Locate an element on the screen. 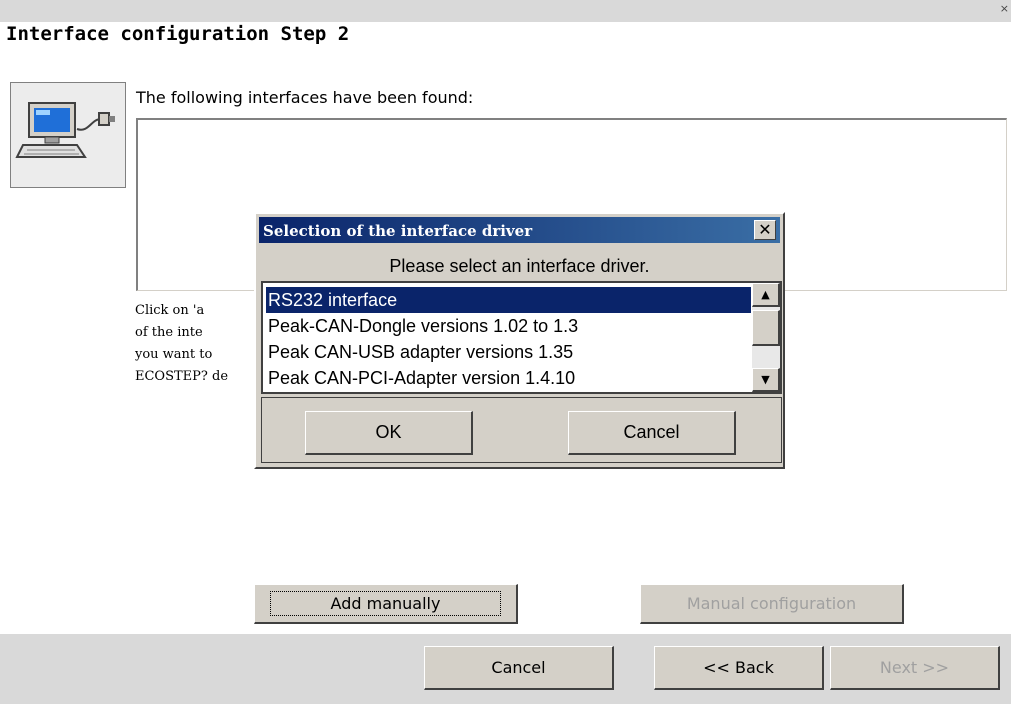 The width and height of the screenshot is (1011, 704). add-manually-label: Add manually is located at coordinates (385, 603).